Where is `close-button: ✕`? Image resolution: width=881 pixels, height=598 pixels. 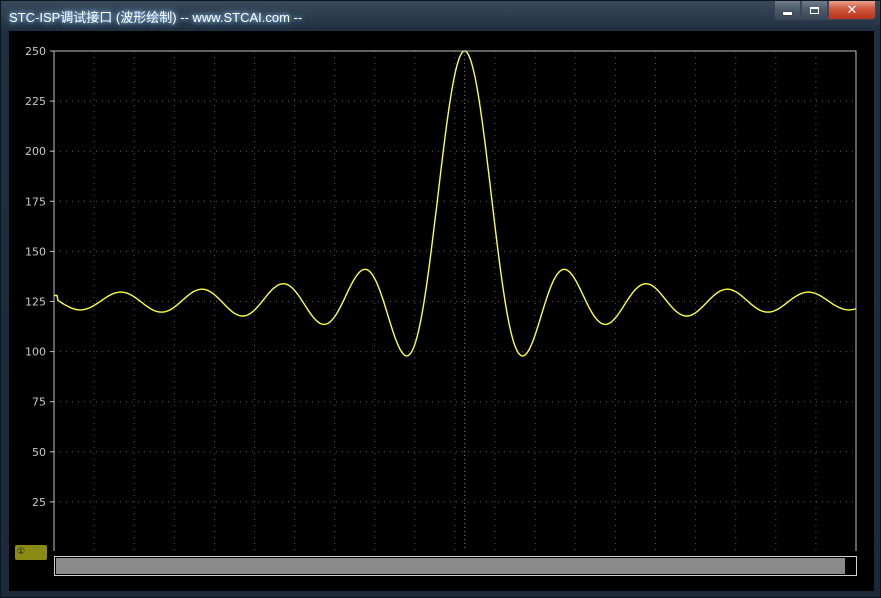 close-button: ✕ is located at coordinates (852, 10).